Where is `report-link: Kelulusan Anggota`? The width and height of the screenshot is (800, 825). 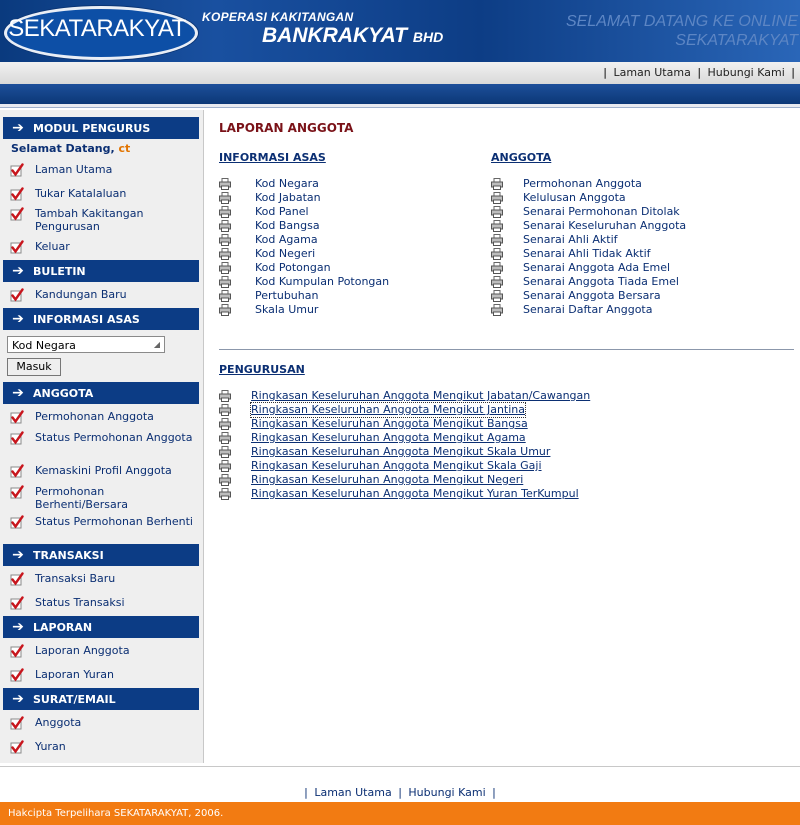 report-link: Kelulusan Anggota is located at coordinates (574, 198).